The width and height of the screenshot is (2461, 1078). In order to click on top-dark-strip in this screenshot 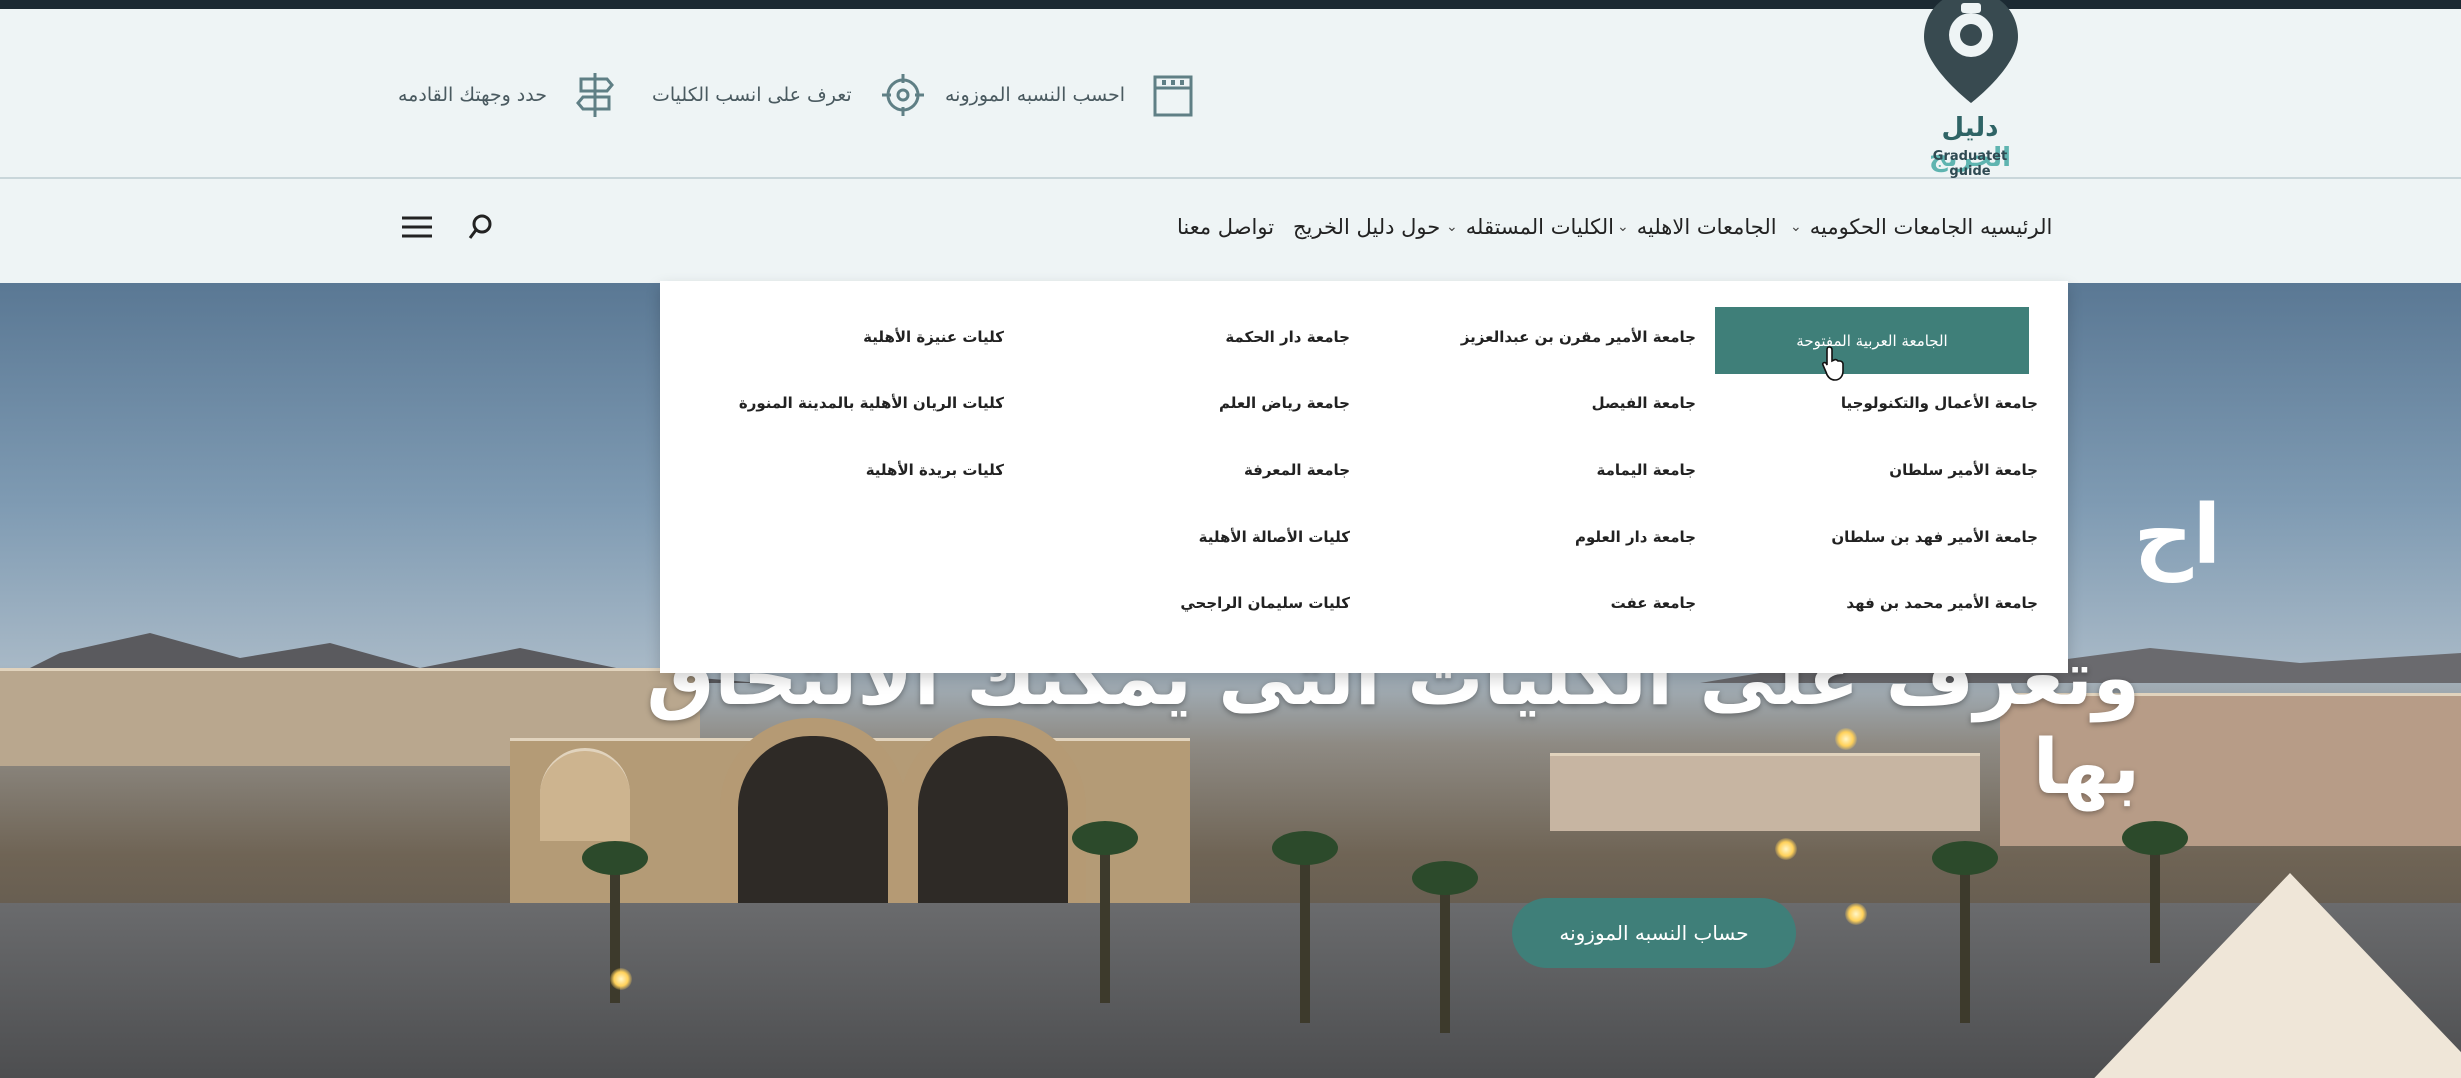, I will do `click(1230, 4)`.